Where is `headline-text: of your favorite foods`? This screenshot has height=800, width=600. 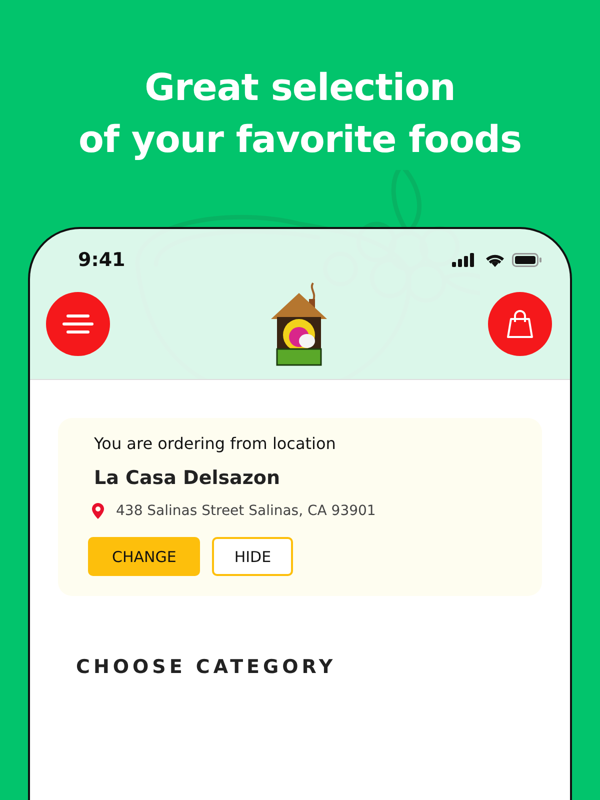 headline-text: of your favorite foods is located at coordinates (300, 140).